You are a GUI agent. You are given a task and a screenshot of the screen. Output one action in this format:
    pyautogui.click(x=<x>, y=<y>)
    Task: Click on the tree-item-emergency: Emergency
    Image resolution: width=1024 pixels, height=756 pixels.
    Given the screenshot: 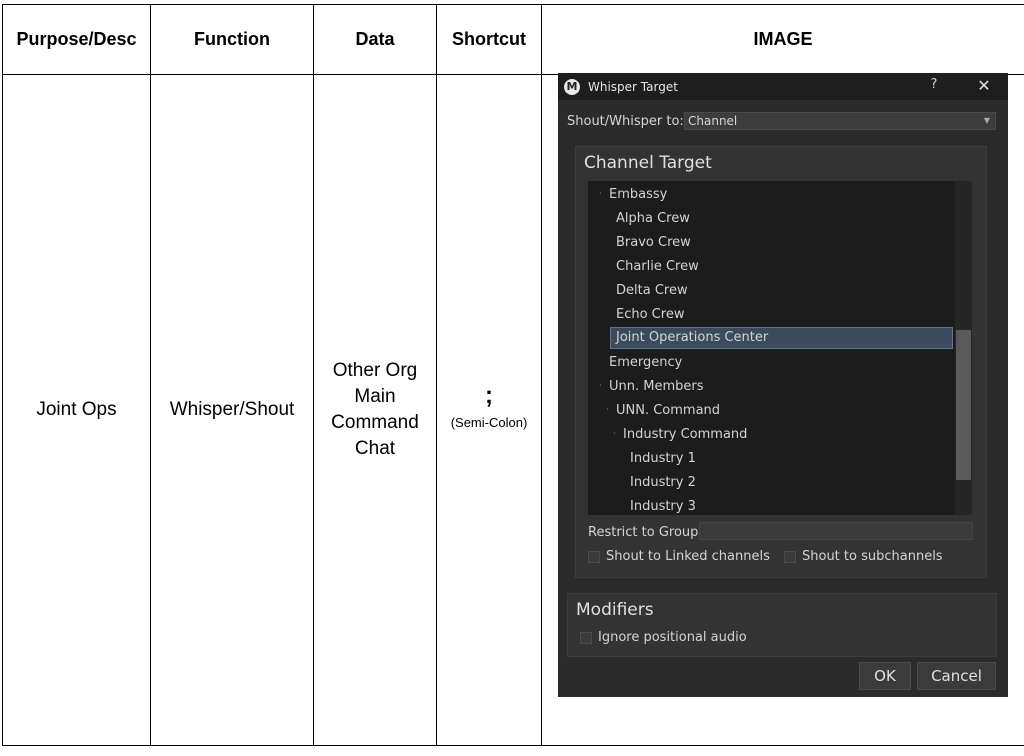 What is the action you would take?
    pyautogui.click(x=645, y=363)
    